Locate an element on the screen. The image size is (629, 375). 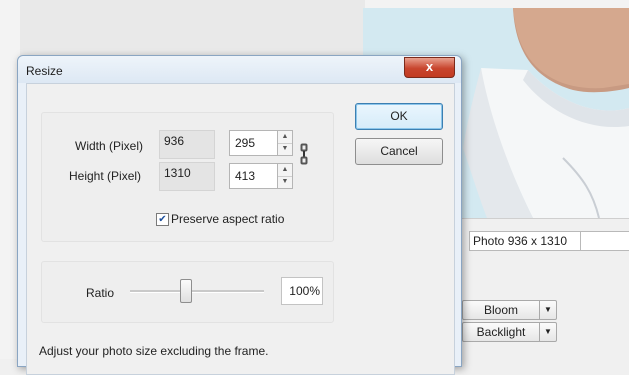
photo-info-field: Photo 936 x 1310 is located at coordinates (525, 241).